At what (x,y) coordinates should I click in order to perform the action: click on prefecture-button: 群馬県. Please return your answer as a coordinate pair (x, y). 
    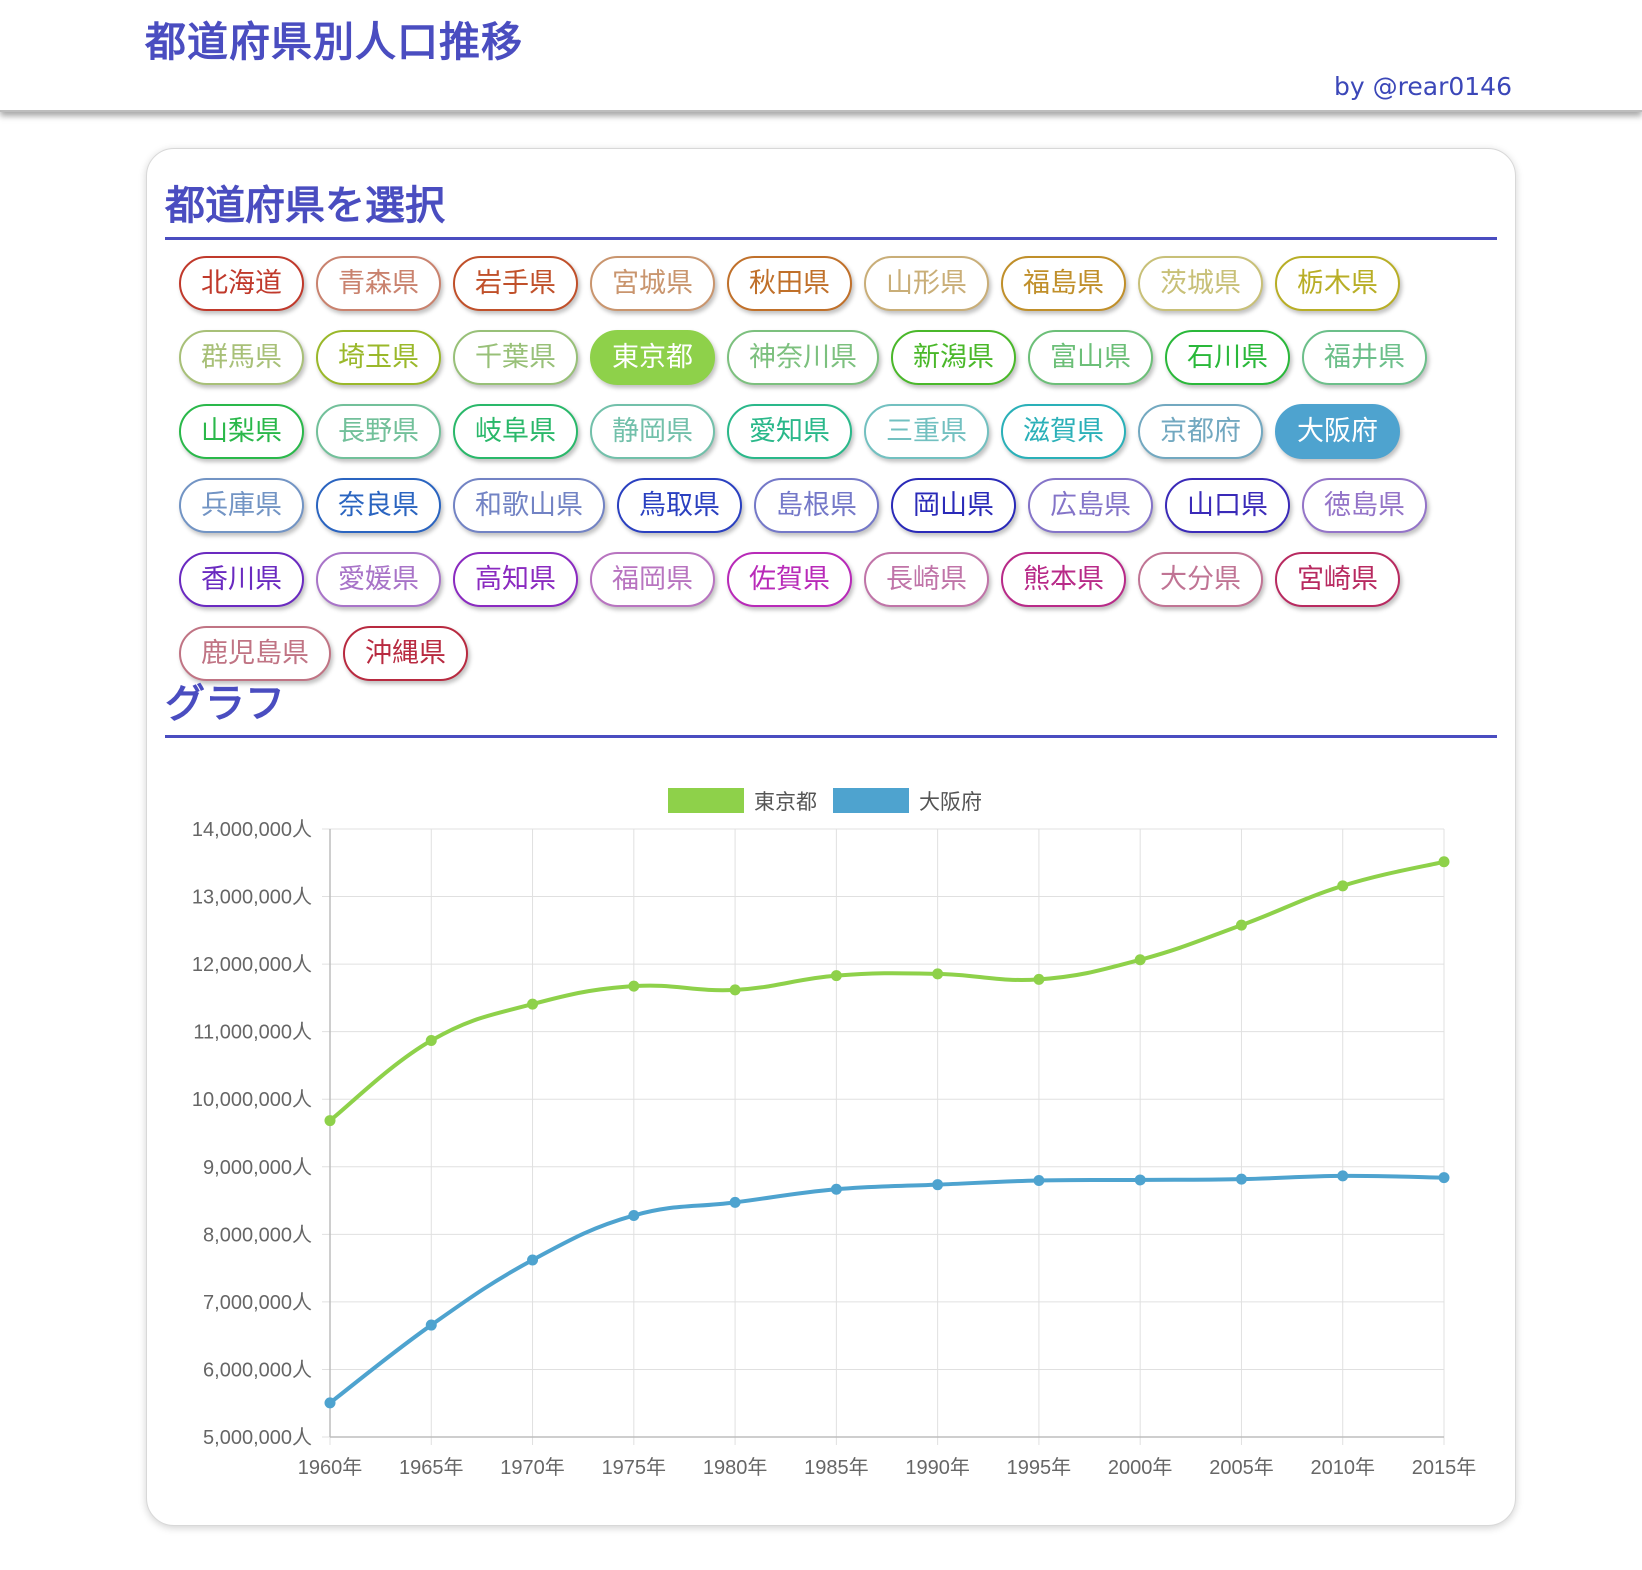
    Looking at the image, I should click on (241, 357).